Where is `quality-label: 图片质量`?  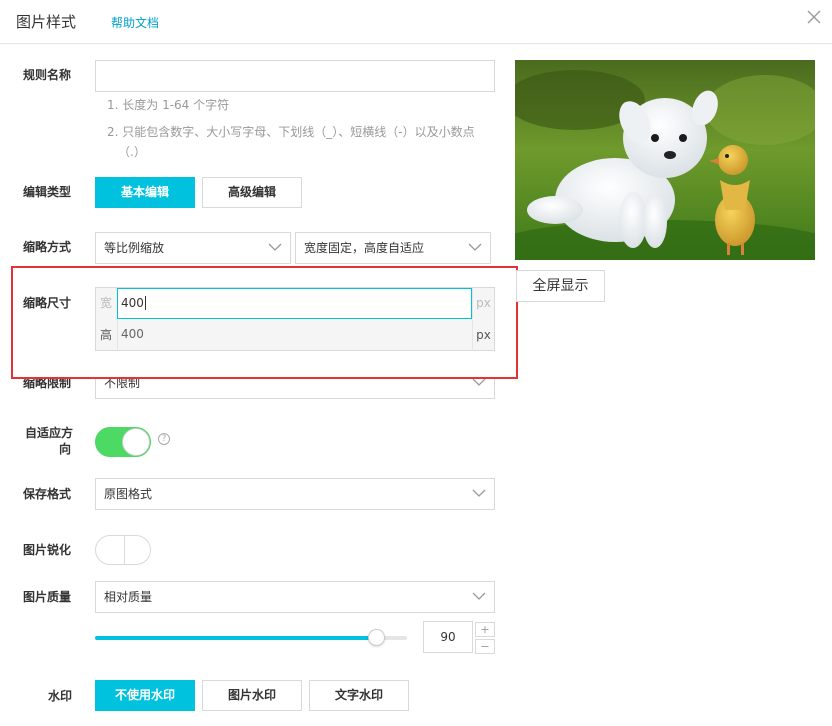 quality-label: 图片质量 is located at coordinates (47, 597).